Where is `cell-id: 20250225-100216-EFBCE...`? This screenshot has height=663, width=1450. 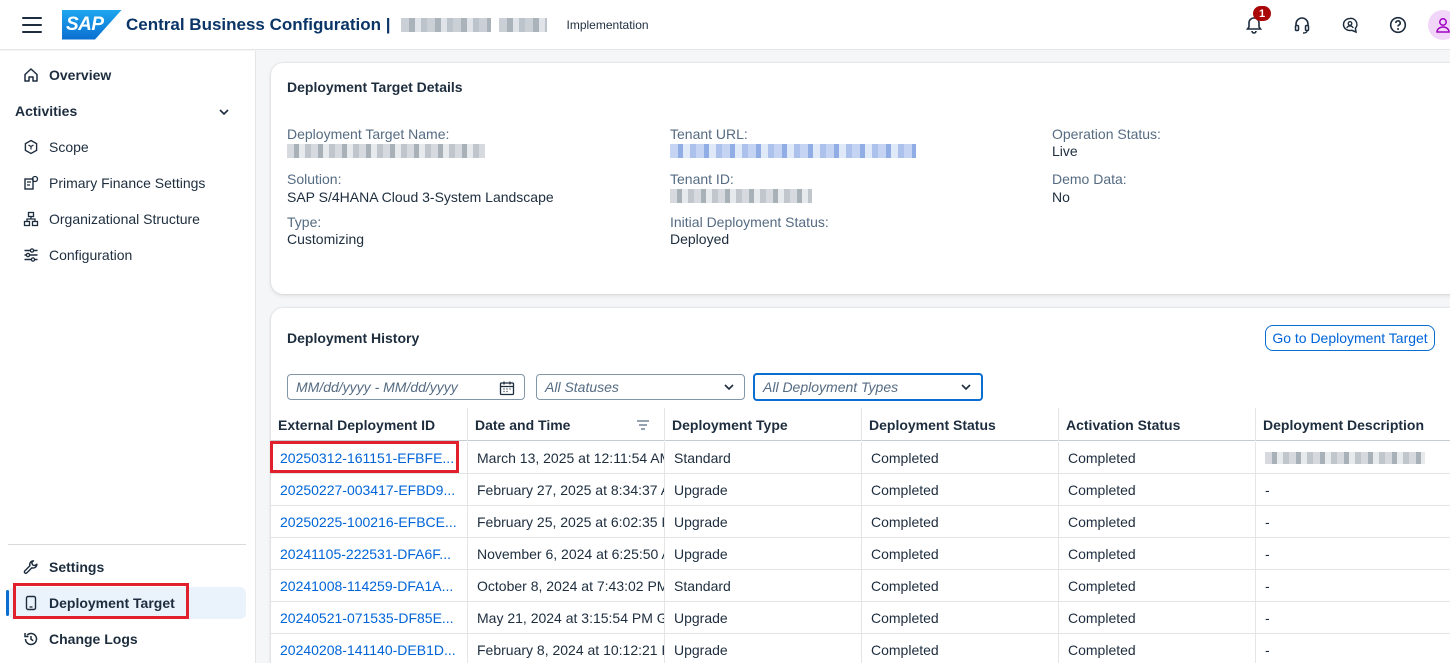
cell-id: 20250225-100216-EFBCE... is located at coordinates (369, 522).